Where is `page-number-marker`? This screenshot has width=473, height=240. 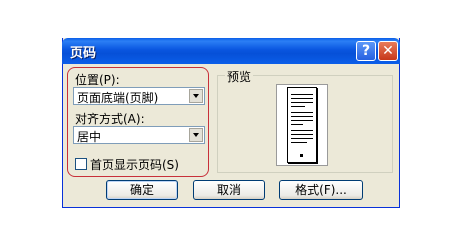
page-number-marker is located at coordinates (301, 155).